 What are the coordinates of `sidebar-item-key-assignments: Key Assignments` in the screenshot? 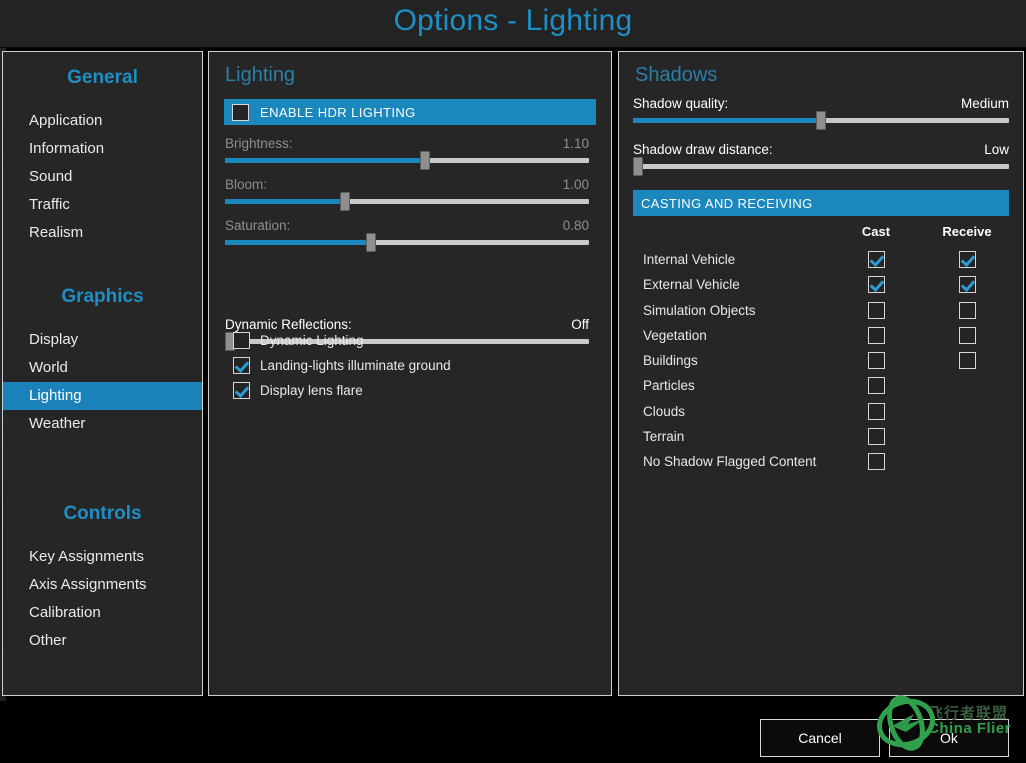 It's located at (102, 557).